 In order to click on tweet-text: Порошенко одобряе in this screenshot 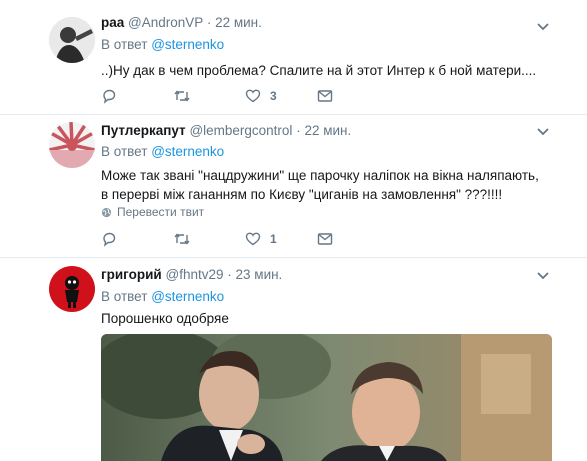, I will do `click(165, 318)`.